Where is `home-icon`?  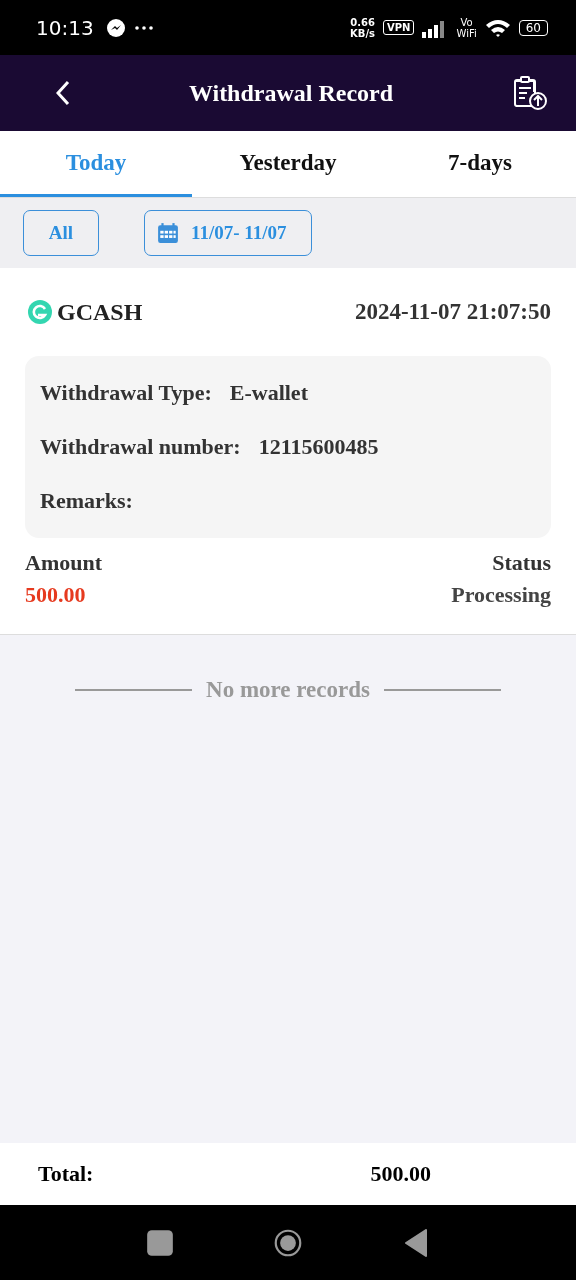 home-icon is located at coordinates (288, 1242).